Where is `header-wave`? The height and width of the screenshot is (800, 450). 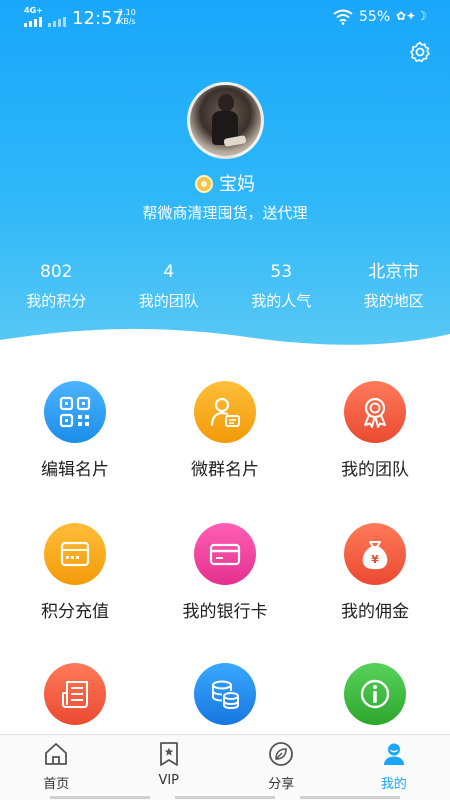 header-wave is located at coordinates (225, 344).